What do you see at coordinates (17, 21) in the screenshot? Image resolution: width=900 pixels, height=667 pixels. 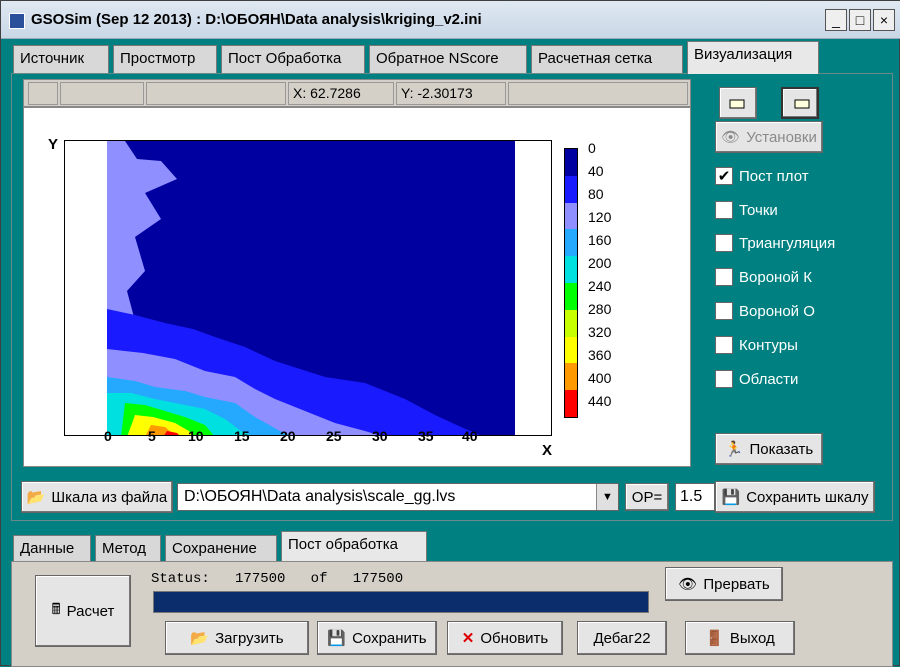 I see `app-icon` at bounding box center [17, 21].